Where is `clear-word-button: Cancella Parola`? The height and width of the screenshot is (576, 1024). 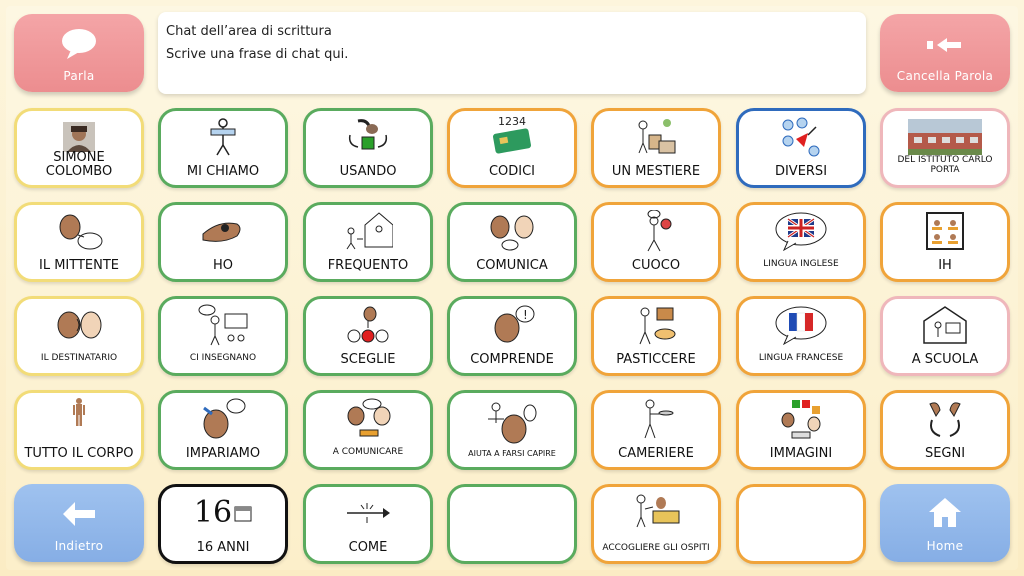
clear-word-button: Cancella Parola is located at coordinates (945, 53).